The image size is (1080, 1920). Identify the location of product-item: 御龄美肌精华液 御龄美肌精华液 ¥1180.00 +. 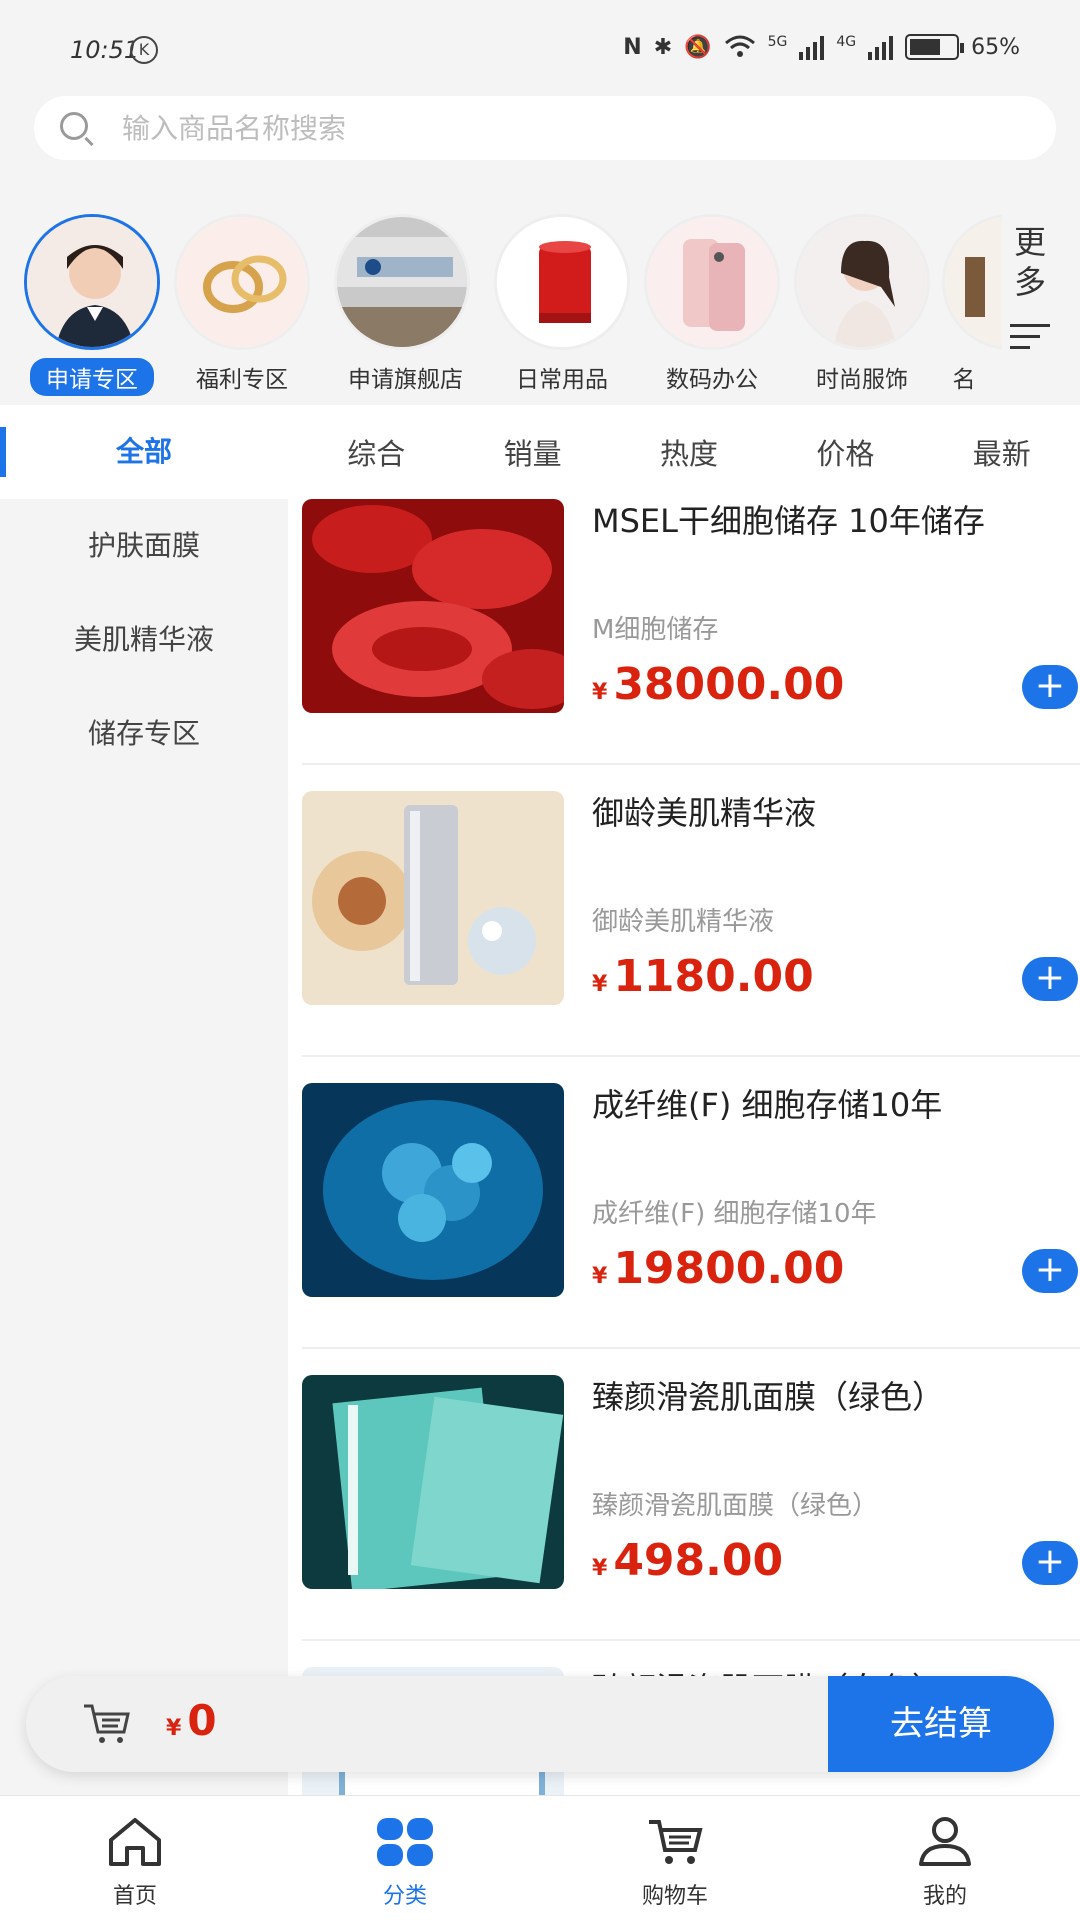
(691, 924).